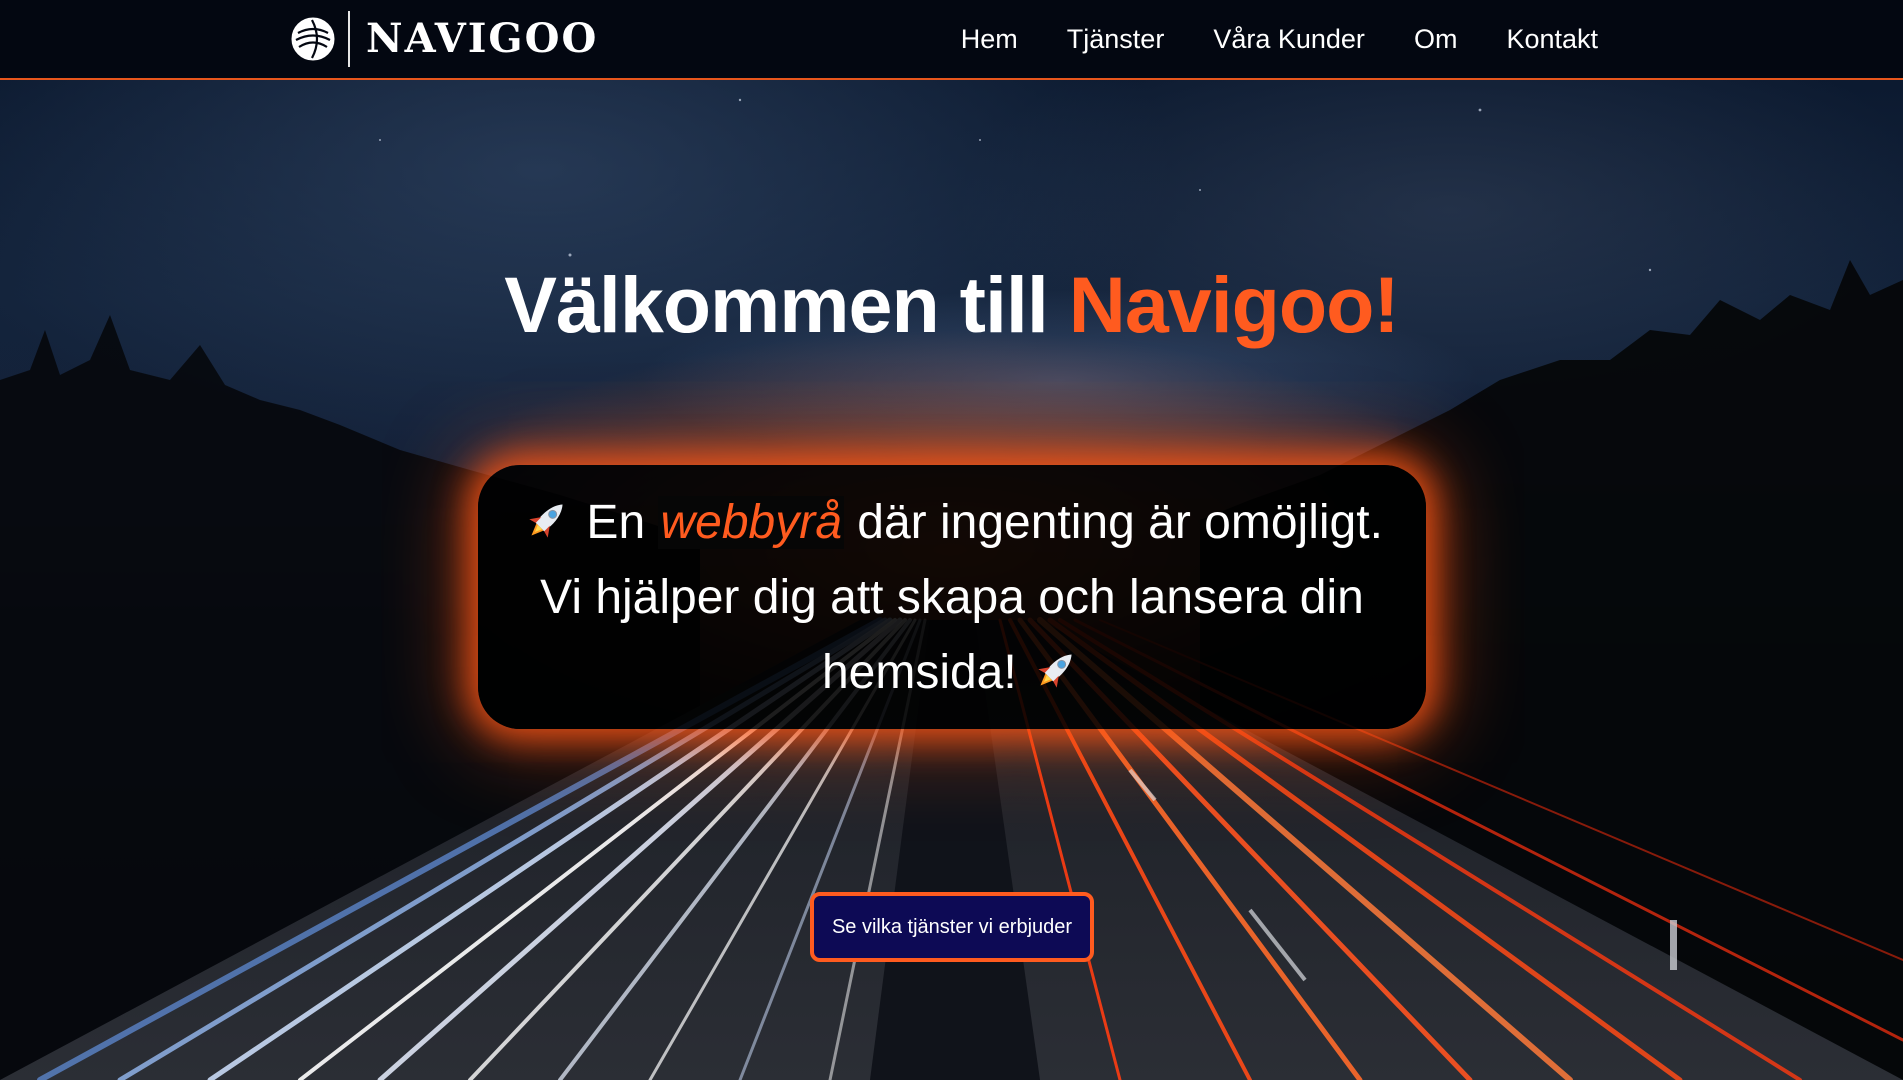  I want to click on globe-icon, so click(313, 39).